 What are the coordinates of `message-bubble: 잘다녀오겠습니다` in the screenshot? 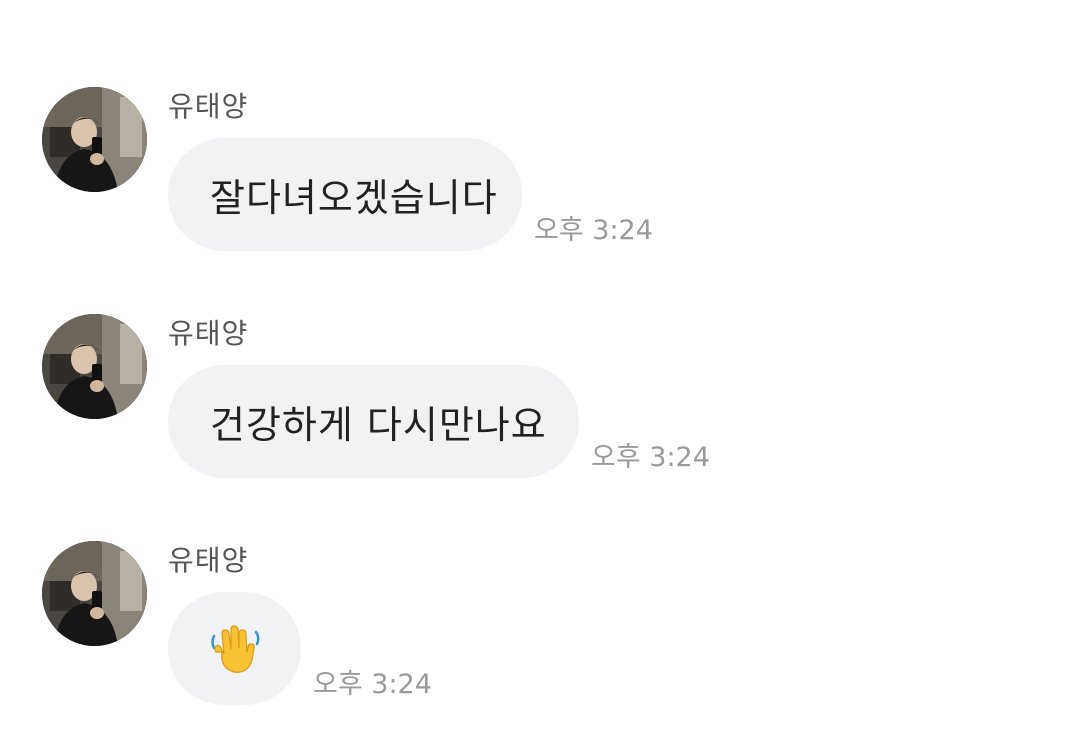 It's located at (345, 194).